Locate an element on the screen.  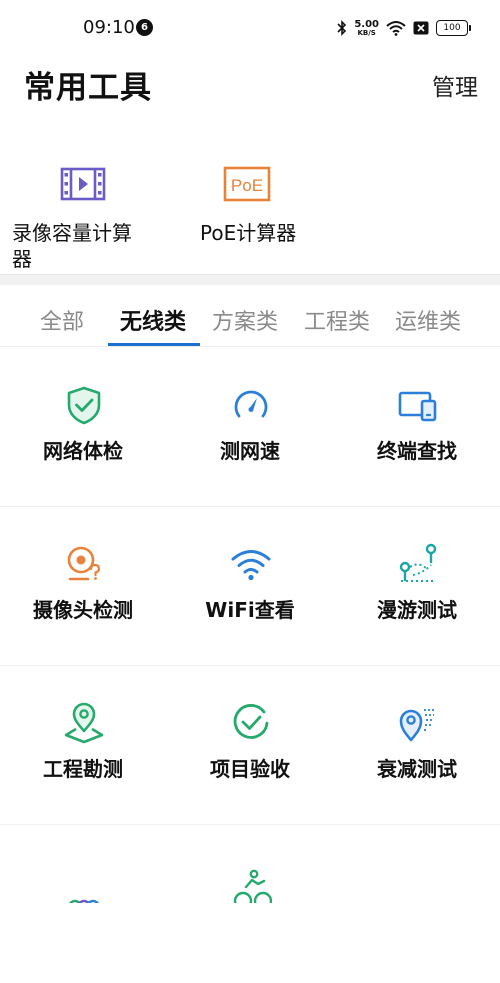
tool-label: 项目验收 is located at coordinates (250, 769).